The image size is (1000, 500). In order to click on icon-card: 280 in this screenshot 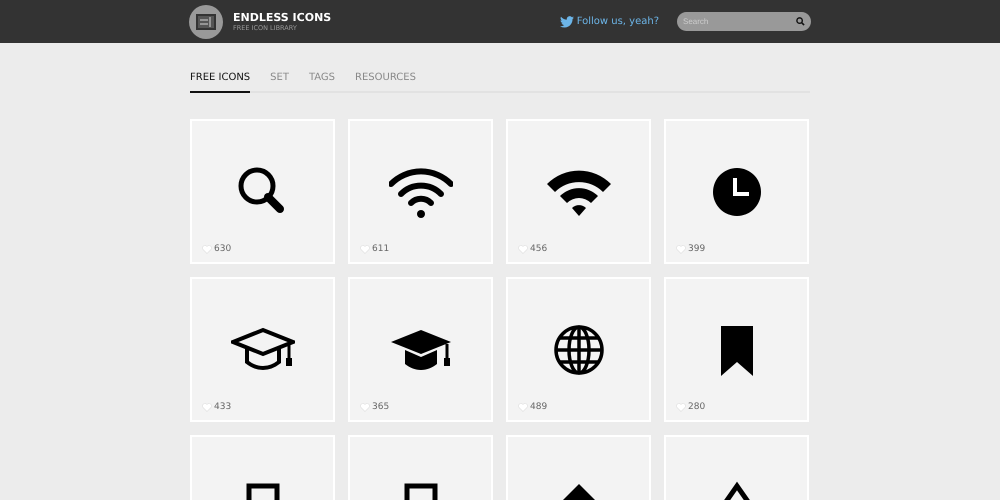, I will do `click(736, 349)`.